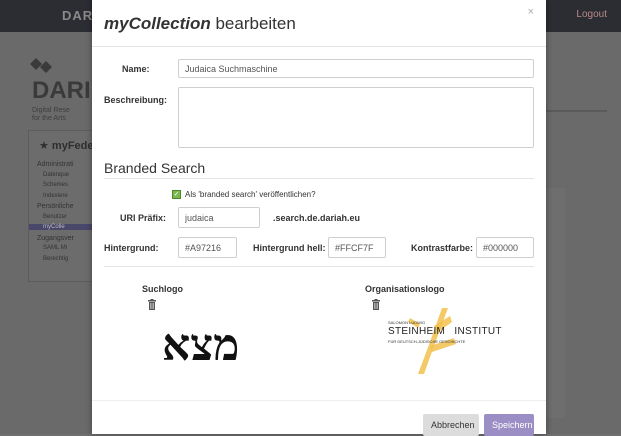  What do you see at coordinates (162, 289) in the screenshot?
I see `search-logo-heading: Suchlogo` at bounding box center [162, 289].